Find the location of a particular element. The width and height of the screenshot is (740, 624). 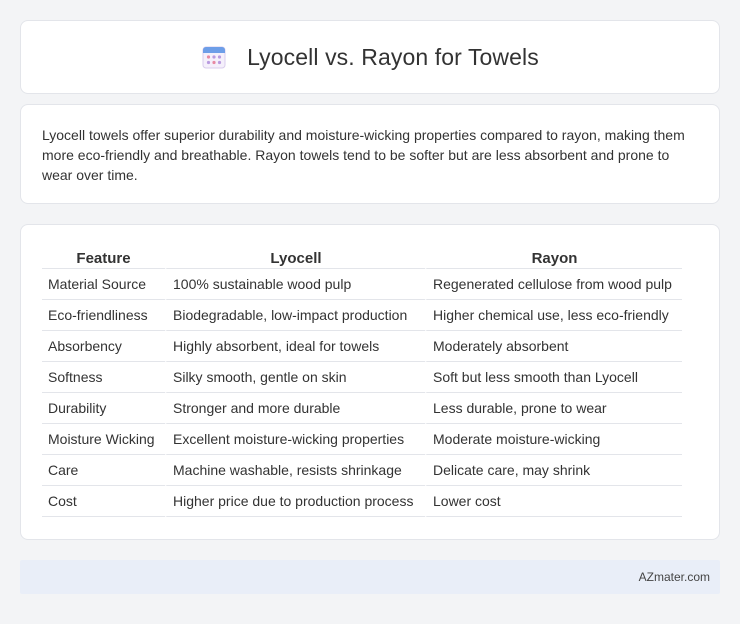

lyocell-cell: Excellent moisture-wicking properties is located at coordinates (295, 439).